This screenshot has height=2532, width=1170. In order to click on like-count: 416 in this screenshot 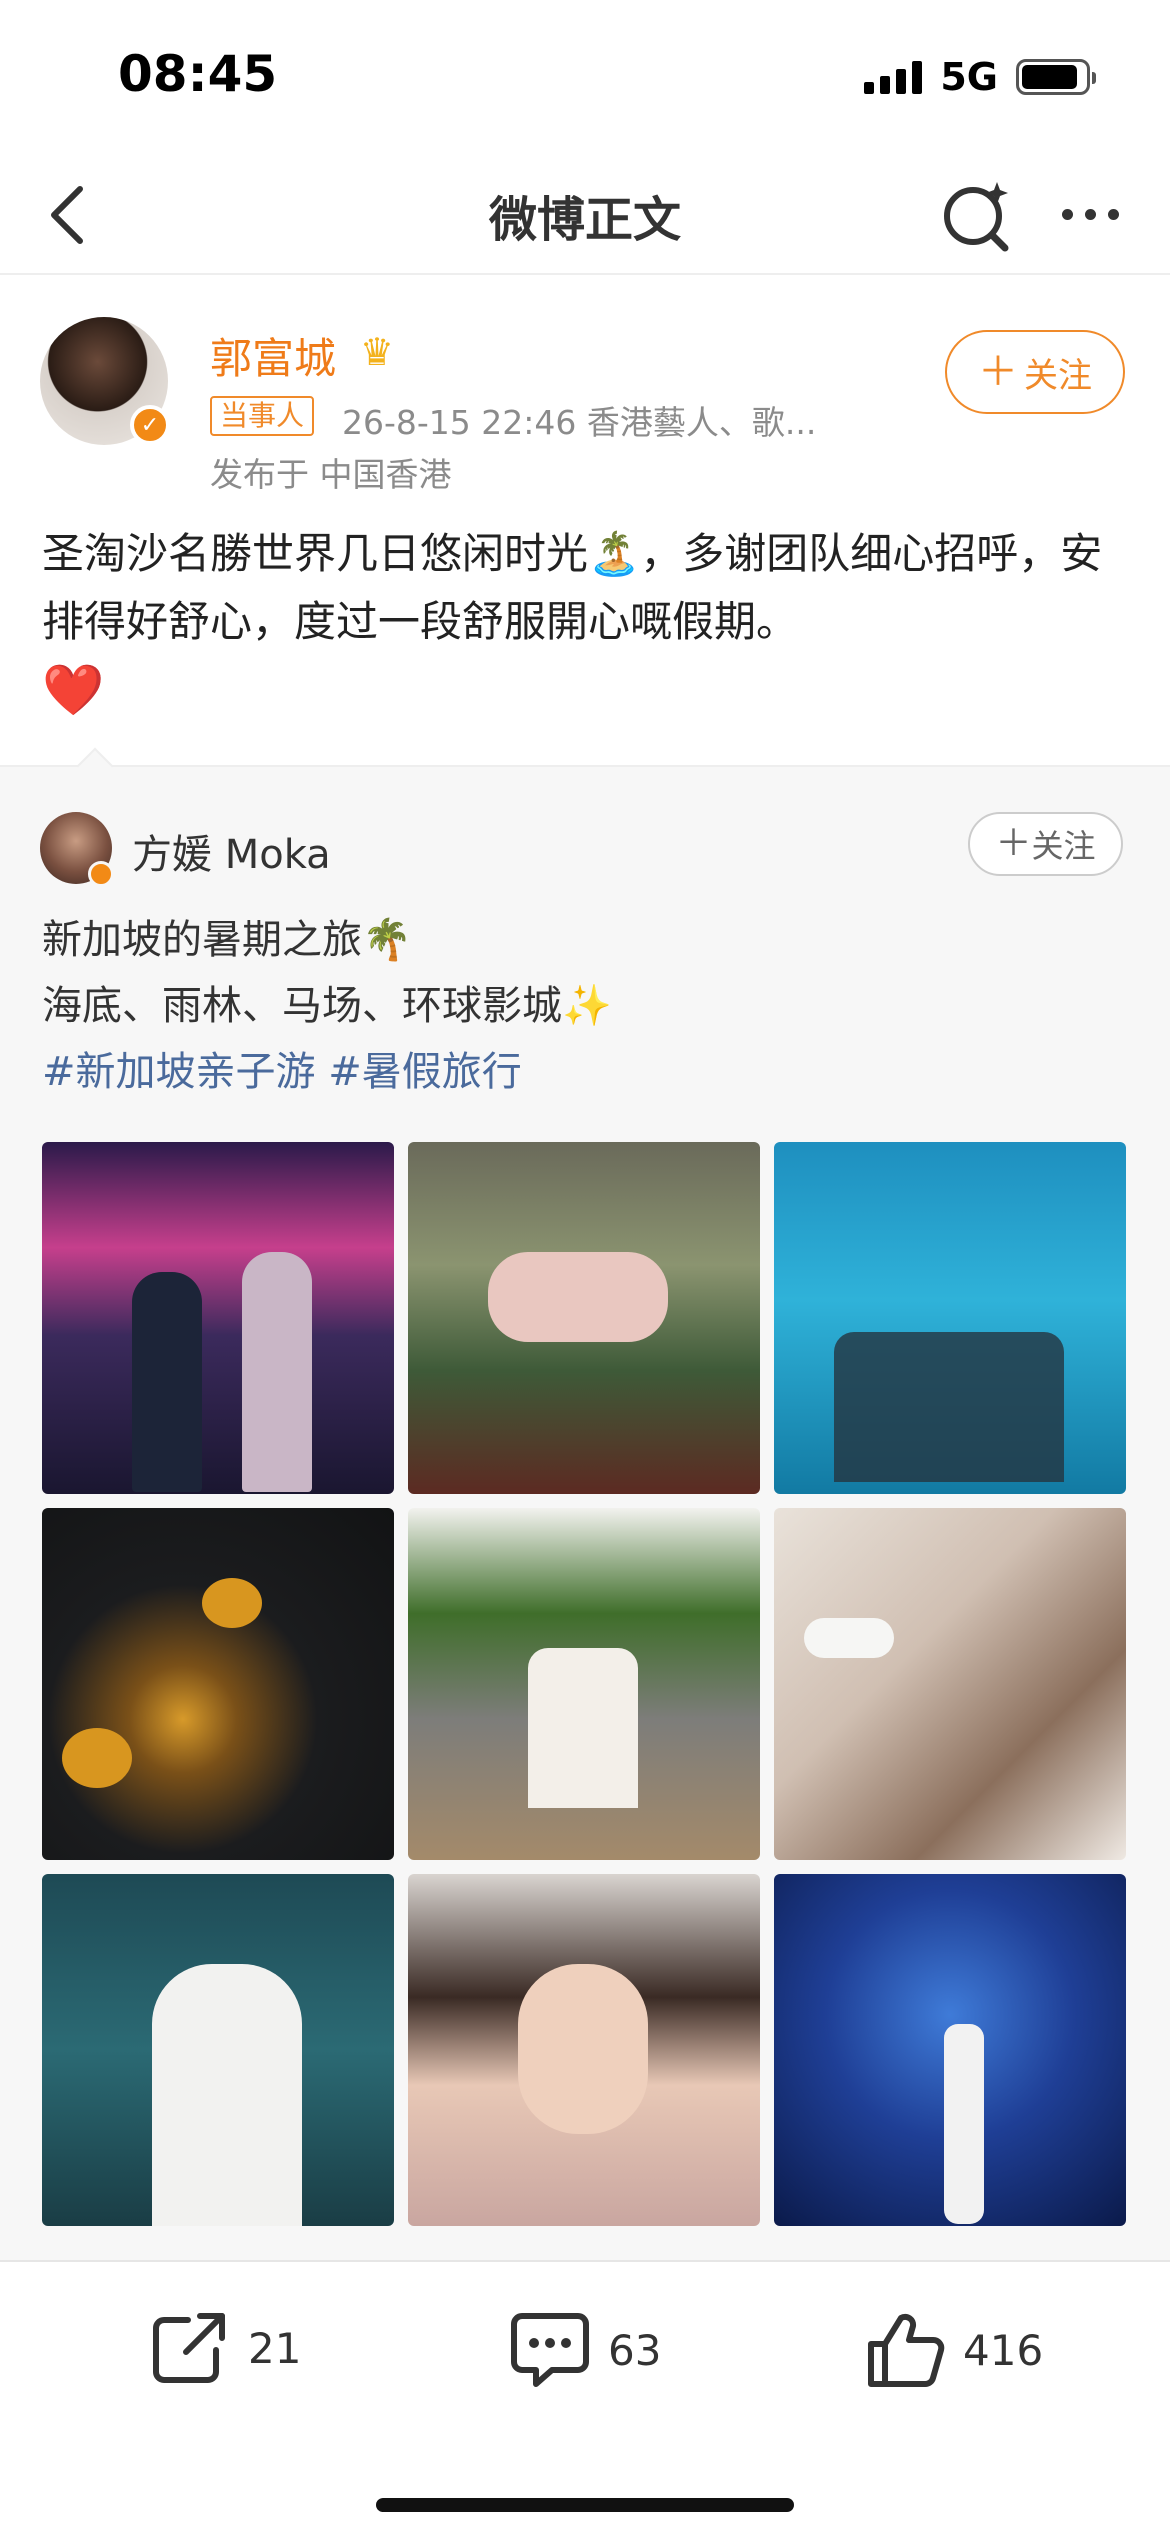, I will do `click(1003, 2350)`.